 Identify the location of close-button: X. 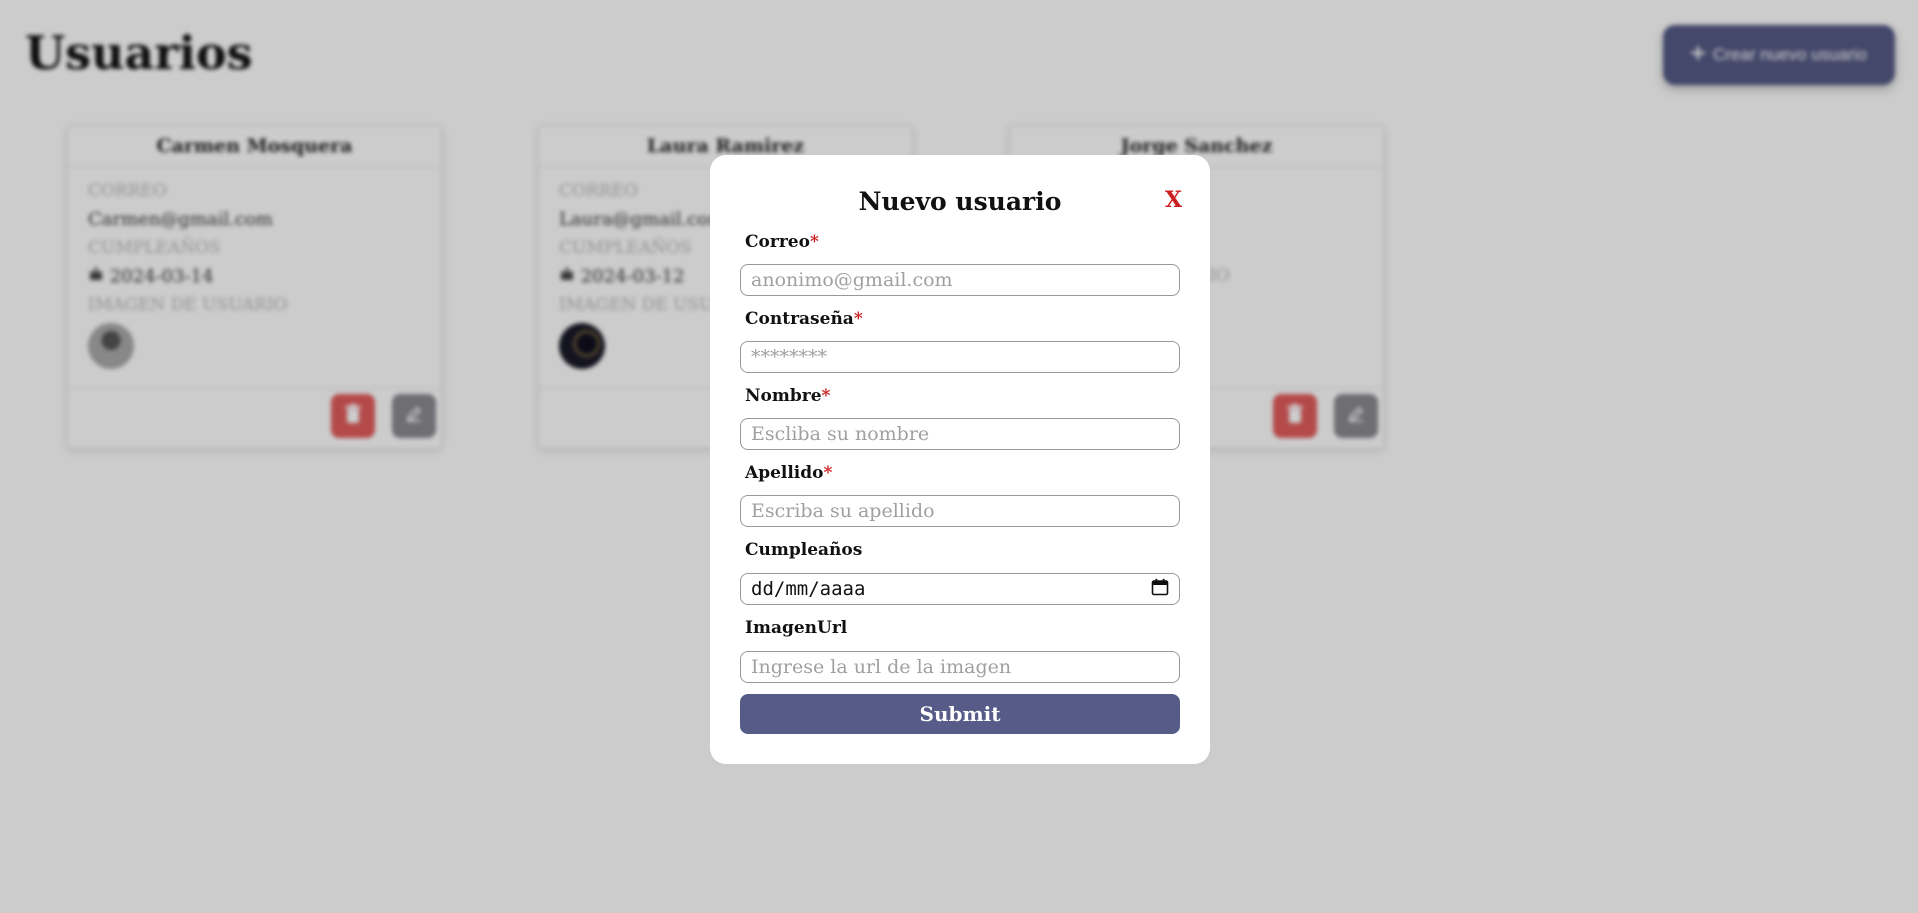
(1173, 200).